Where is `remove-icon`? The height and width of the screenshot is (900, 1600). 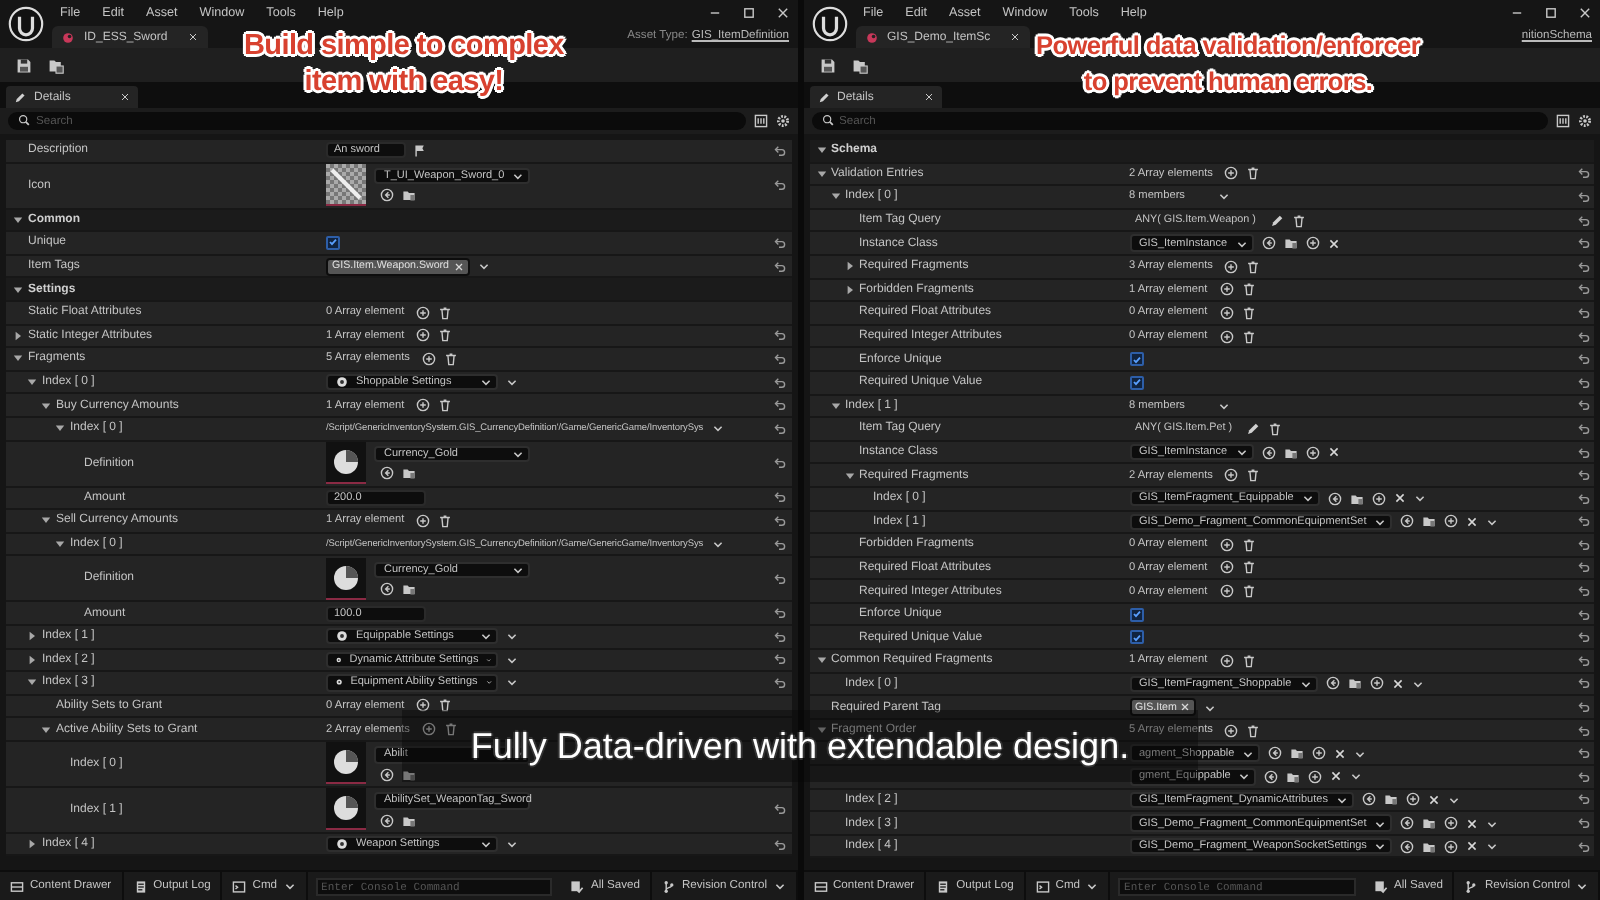
remove-icon is located at coordinates (1185, 707).